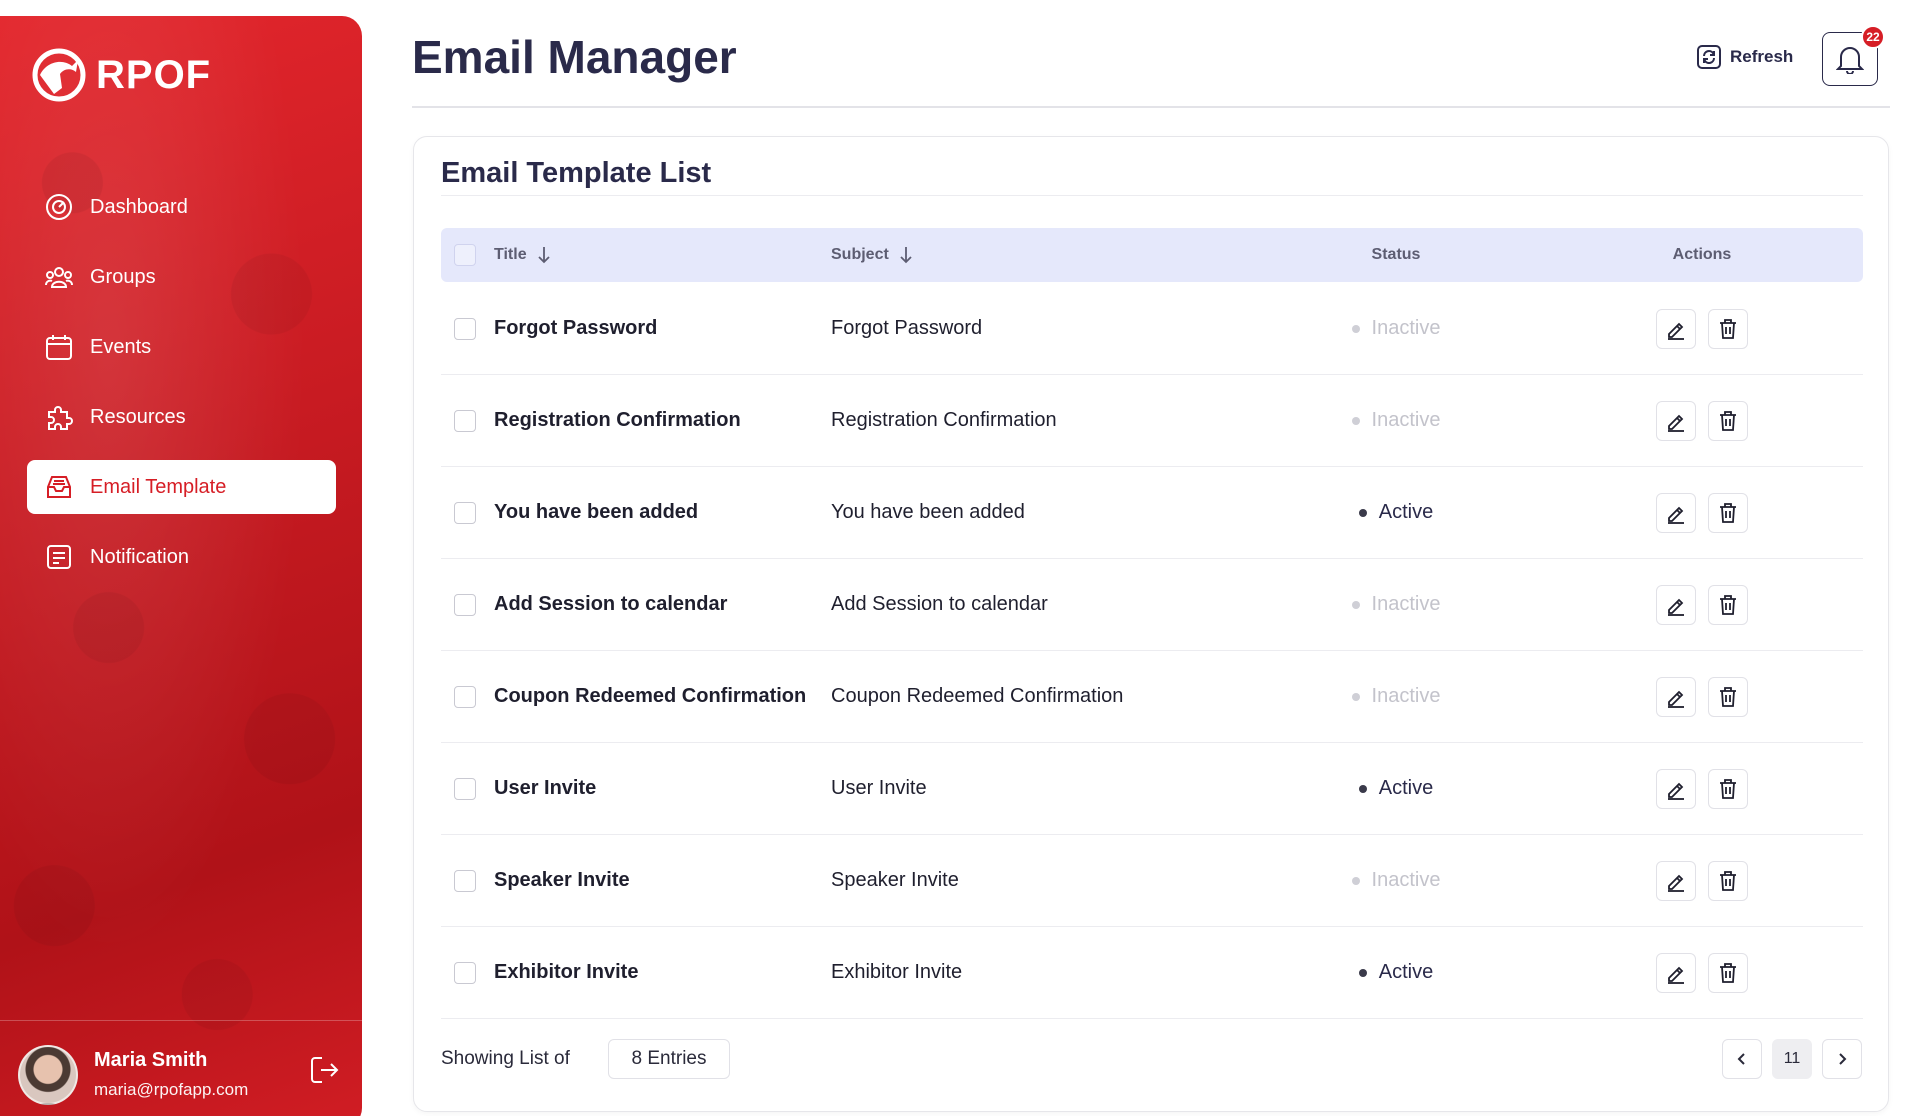 The height and width of the screenshot is (1116, 1920). Describe the element at coordinates (59, 277) in the screenshot. I see `groups-icon` at that location.